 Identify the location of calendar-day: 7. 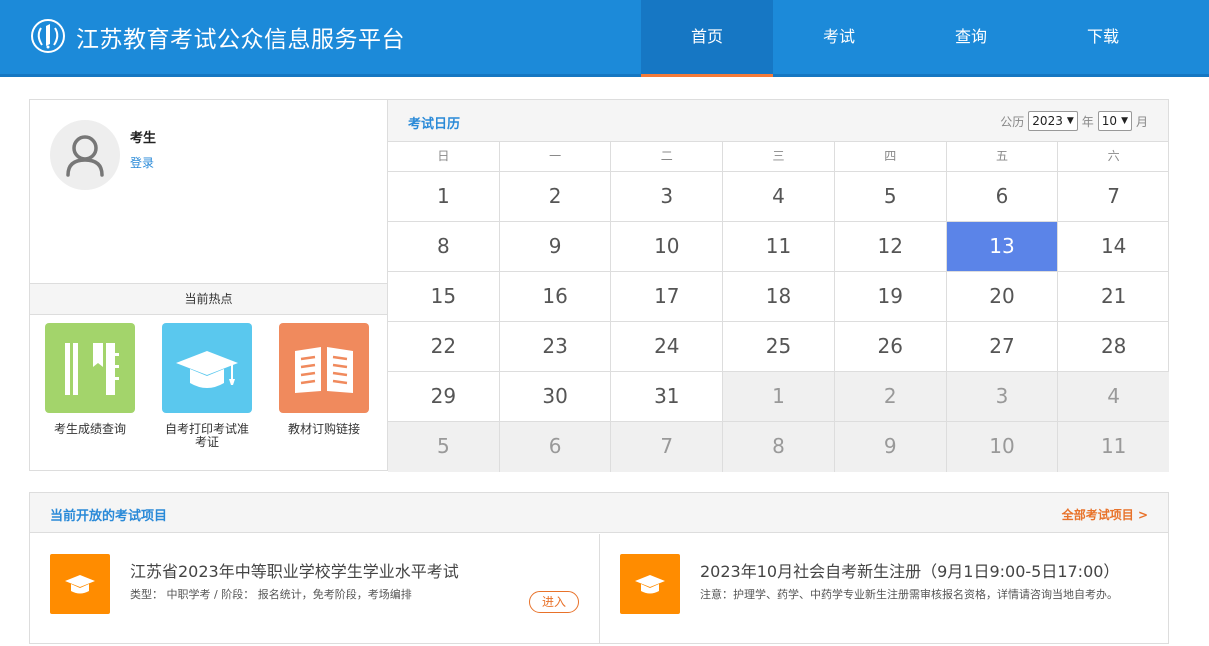
(1113, 196).